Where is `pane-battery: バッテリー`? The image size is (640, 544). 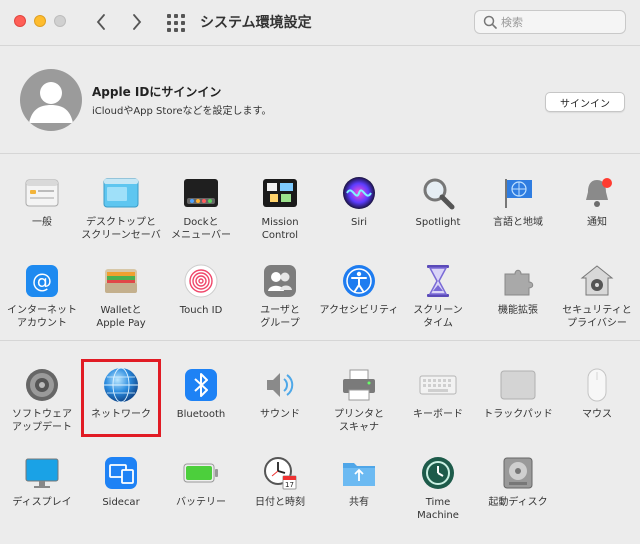 pane-battery: バッテリー is located at coordinates (201, 492).